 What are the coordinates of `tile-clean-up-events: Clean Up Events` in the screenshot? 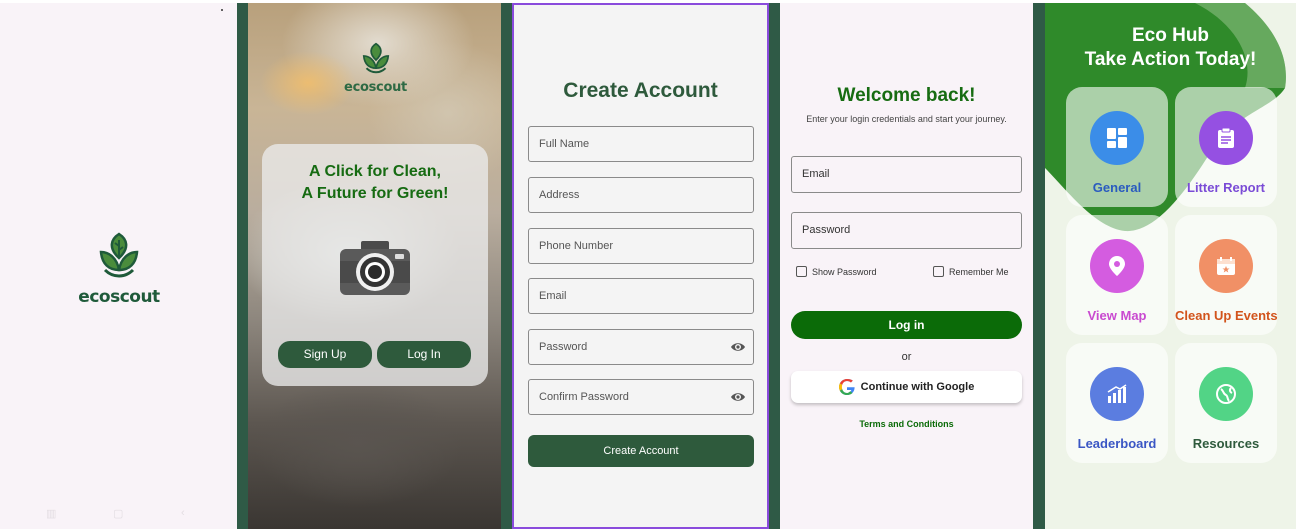 It's located at (1226, 275).